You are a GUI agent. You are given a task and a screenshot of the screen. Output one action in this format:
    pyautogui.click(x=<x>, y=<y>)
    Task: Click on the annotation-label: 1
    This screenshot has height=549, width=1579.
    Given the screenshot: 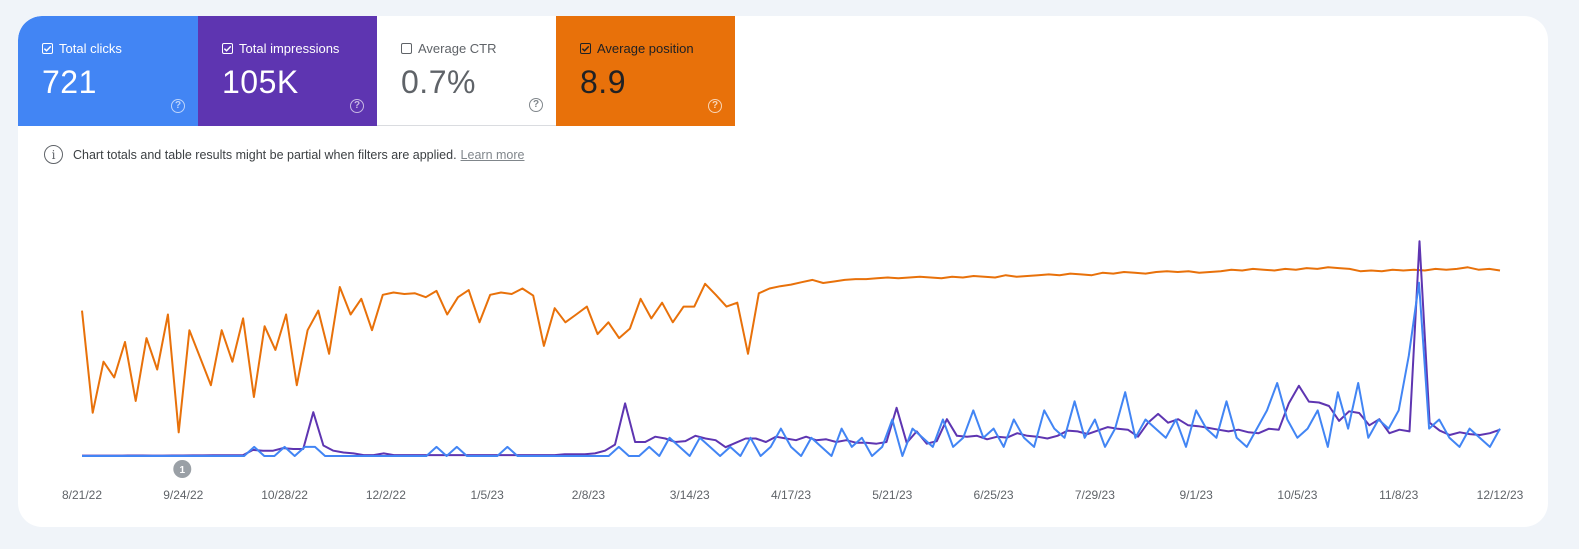 What is the action you would take?
    pyautogui.click(x=183, y=470)
    